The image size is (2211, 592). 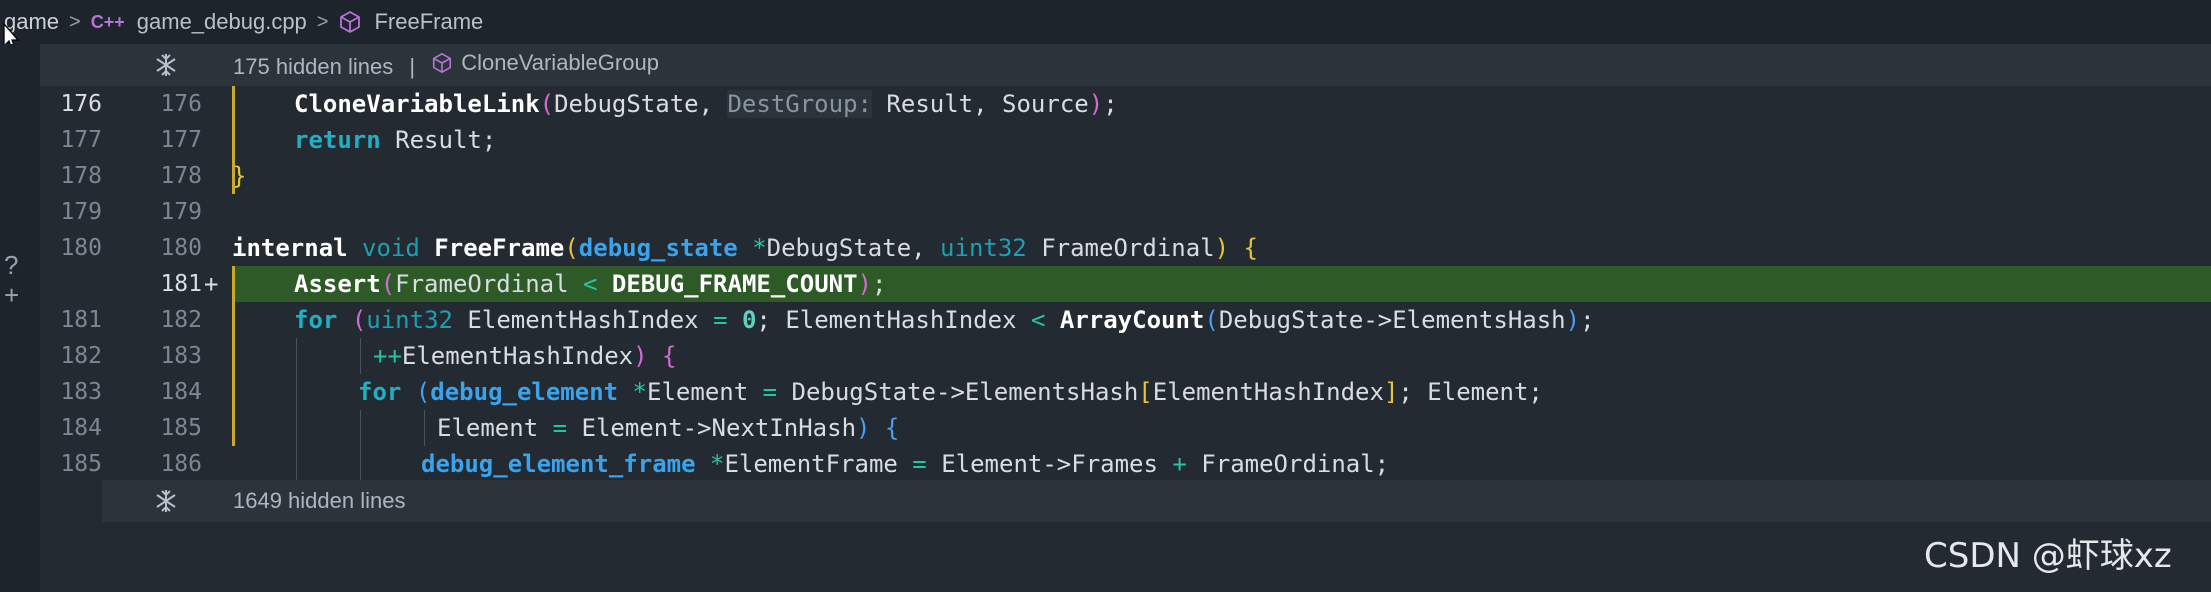 I want to click on old-line-number: 180, so click(x=81, y=248).